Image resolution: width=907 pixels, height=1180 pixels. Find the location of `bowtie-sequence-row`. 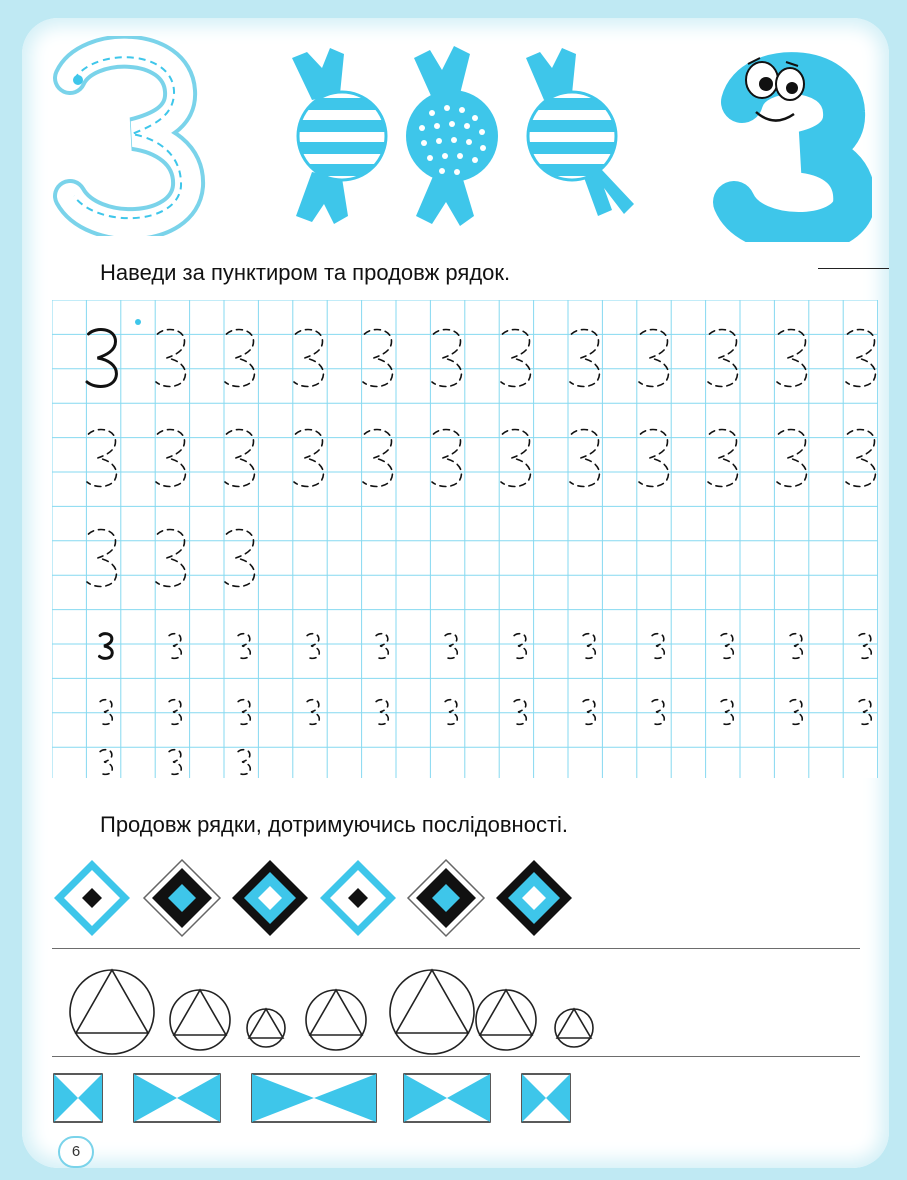

bowtie-sequence-row is located at coordinates (312, 1098).